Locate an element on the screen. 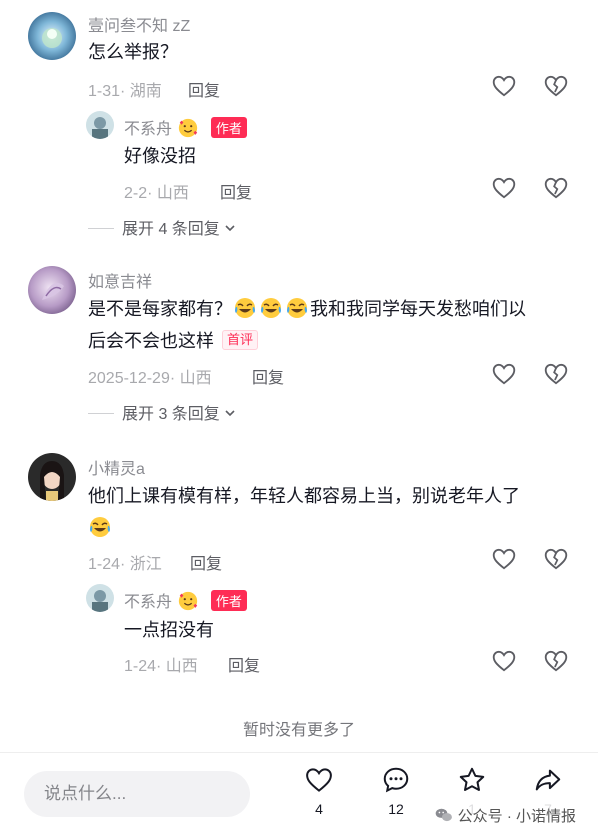 The width and height of the screenshot is (598, 840). comment-button: 12 is located at coordinates (396, 791).